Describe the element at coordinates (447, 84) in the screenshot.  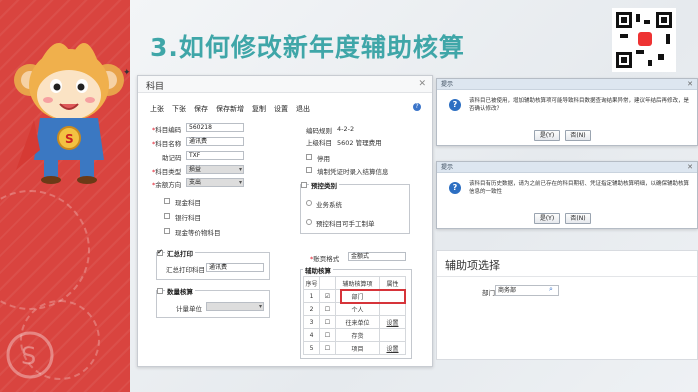
I see `msg1-title: 提示` at that location.